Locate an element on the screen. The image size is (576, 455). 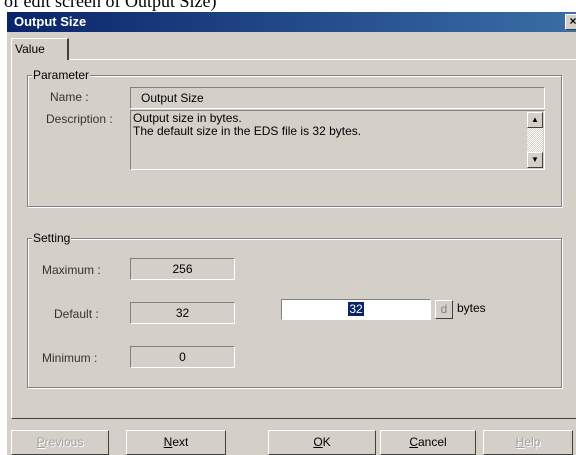
minimum-value: 0 is located at coordinates (182, 357).